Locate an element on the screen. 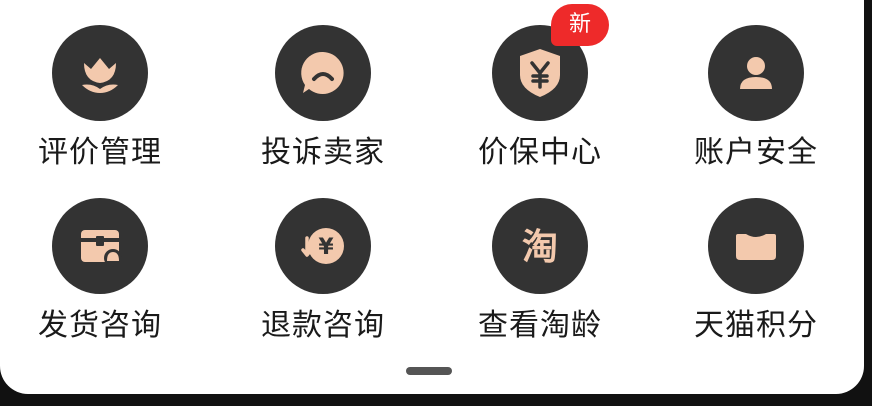 The width and height of the screenshot is (872, 406). grid-item-review-management: 评价管理 is located at coordinates (100, 105).